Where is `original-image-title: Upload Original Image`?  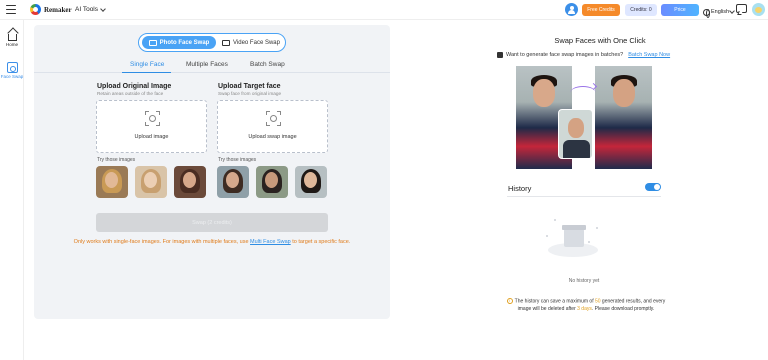
original-image-title: Upload Original Image is located at coordinates (134, 86).